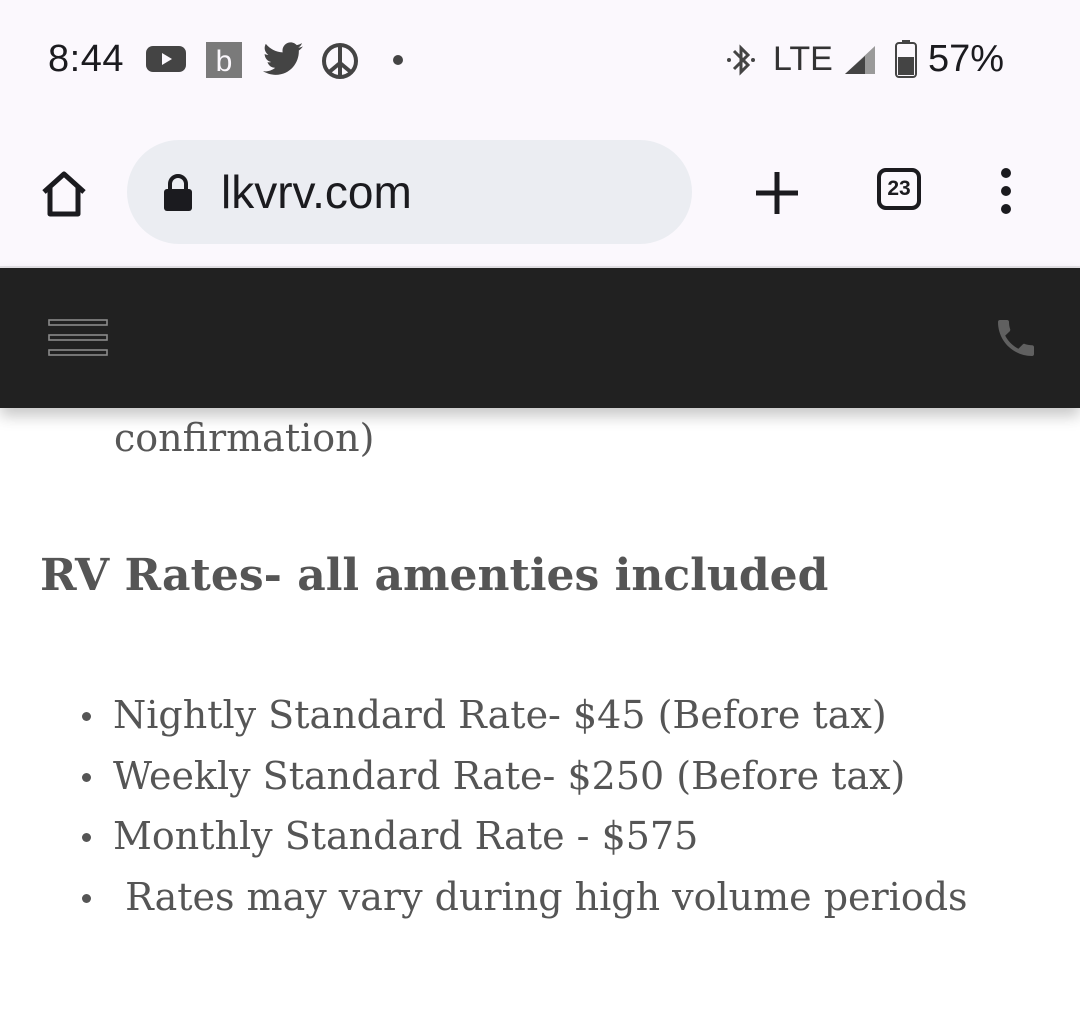 The image size is (1080, 1010). What do you see at coordinates (166, 61) in the screenshot?
I see `youtube-icon` at bounding box center [166, 61].